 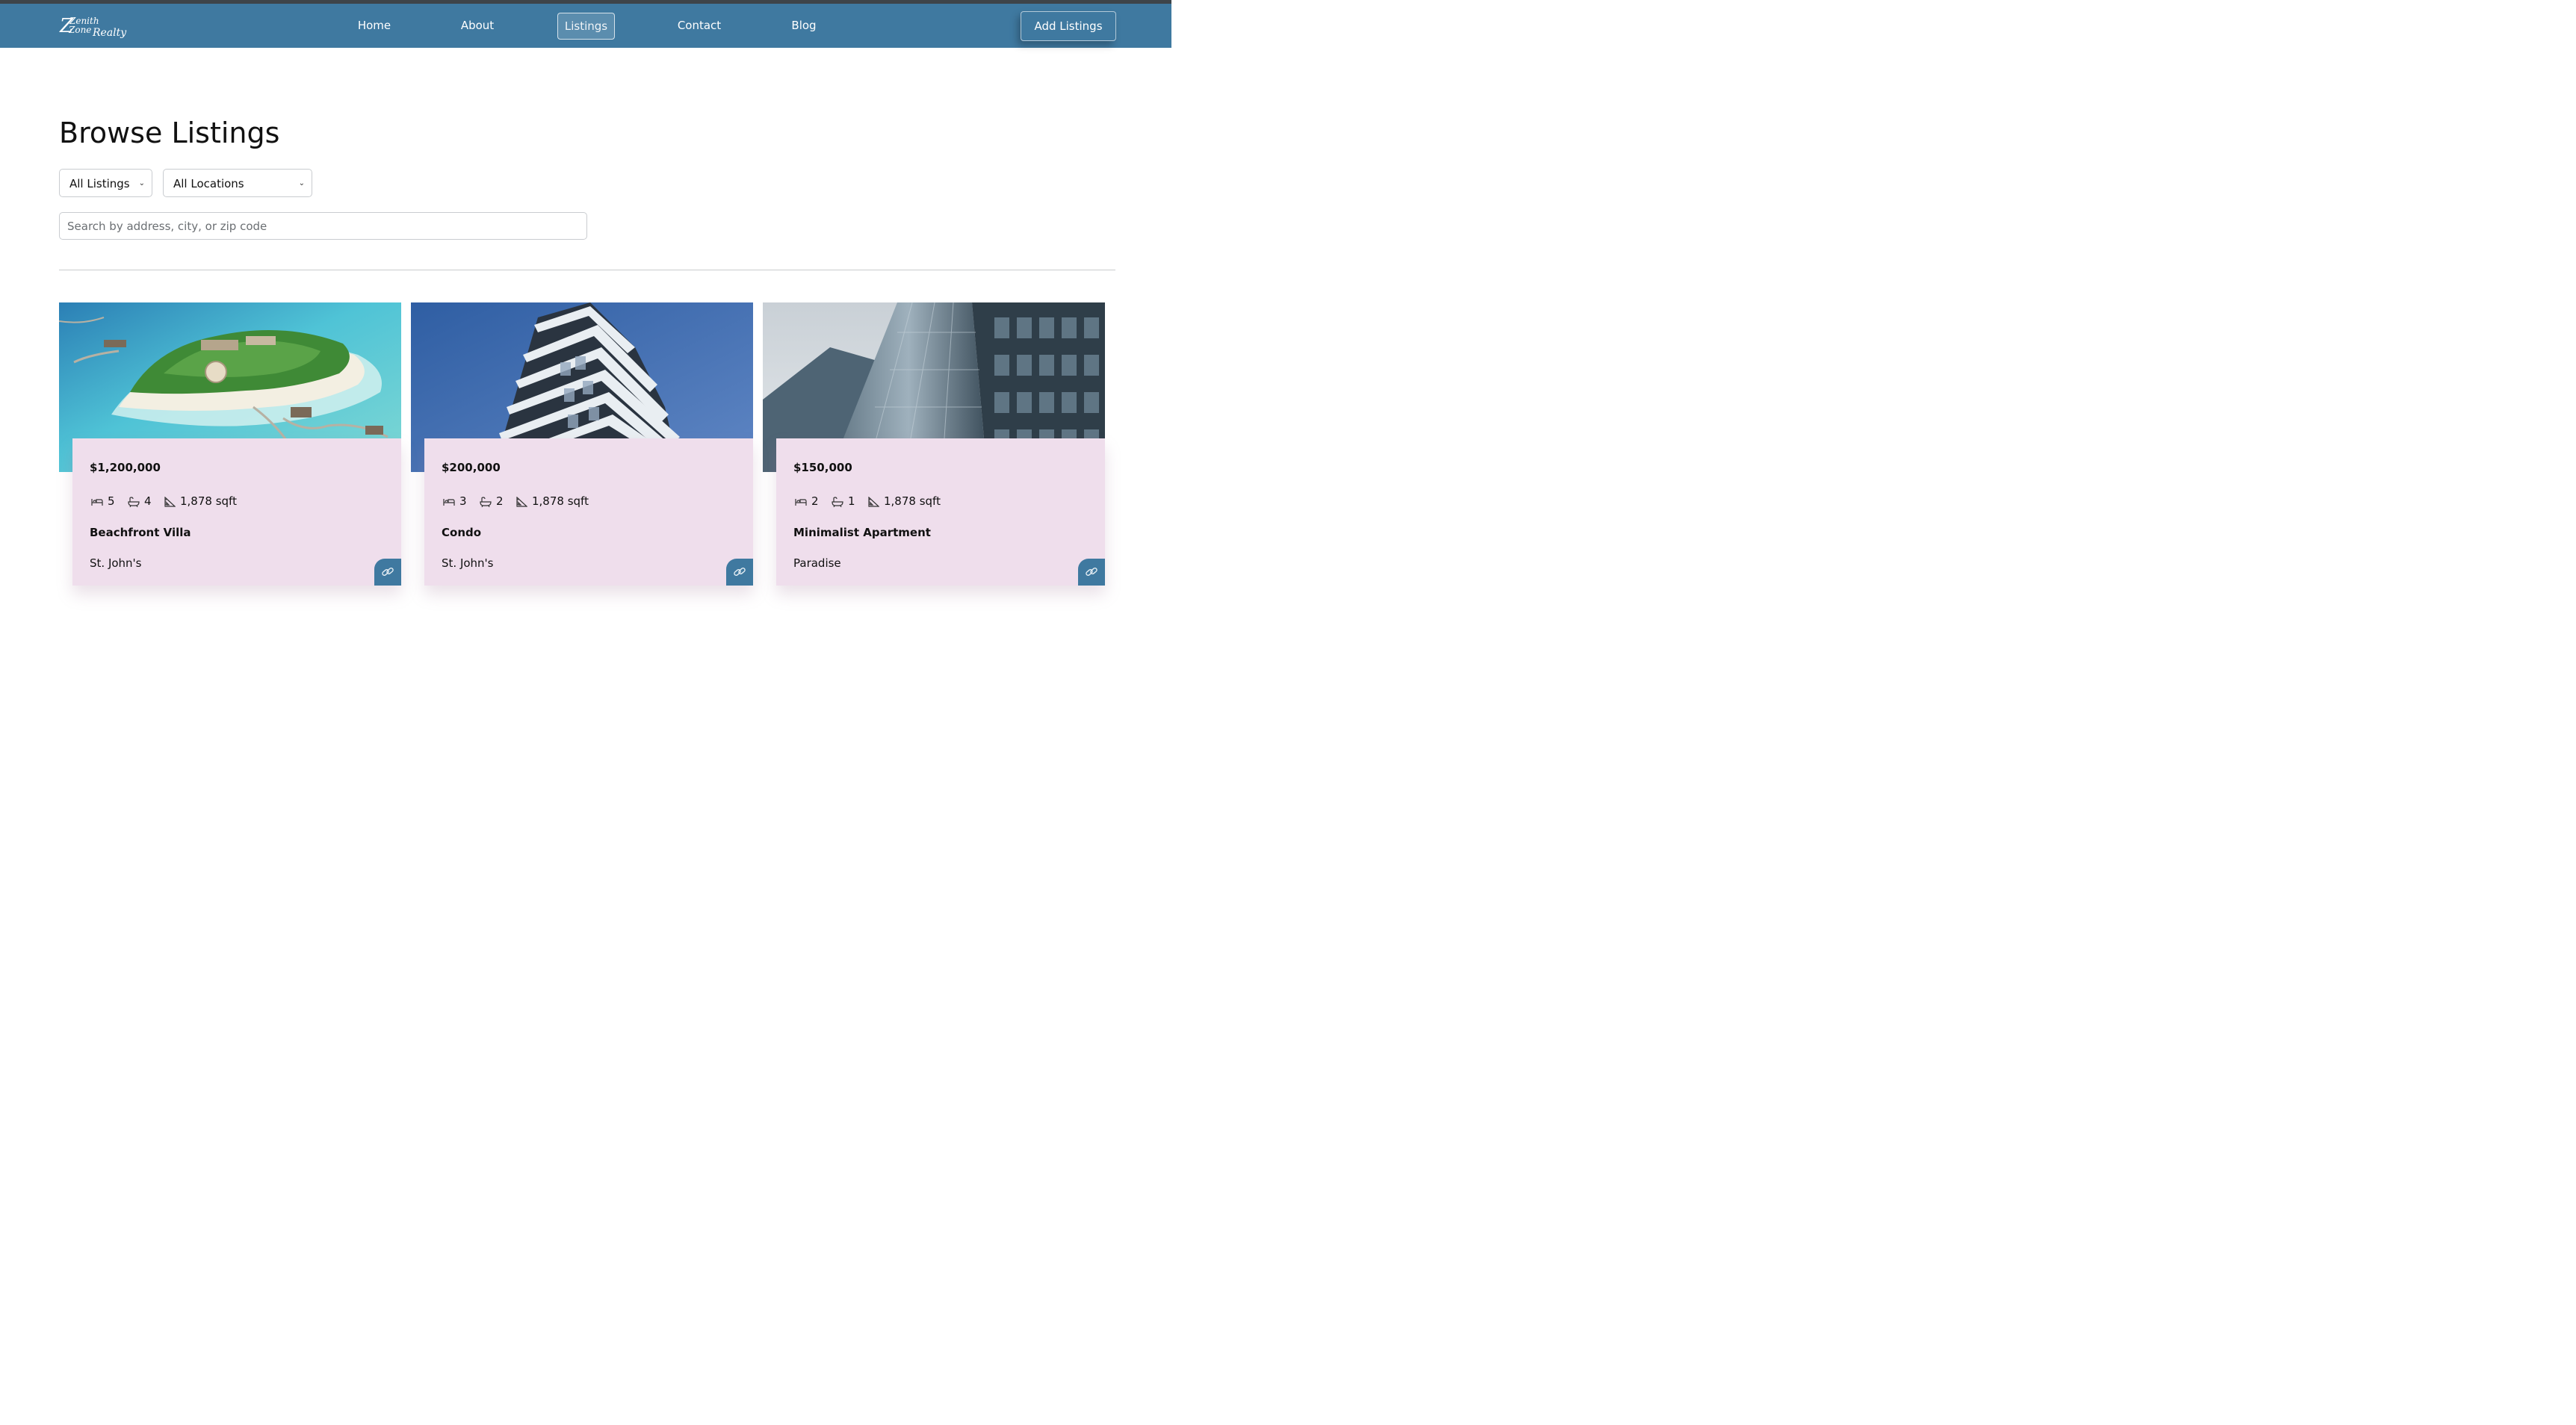 What do you see at coordinates (461, 532) in the screenshot?
I see `listing-title: Condo` at bounding box center [461, 532].